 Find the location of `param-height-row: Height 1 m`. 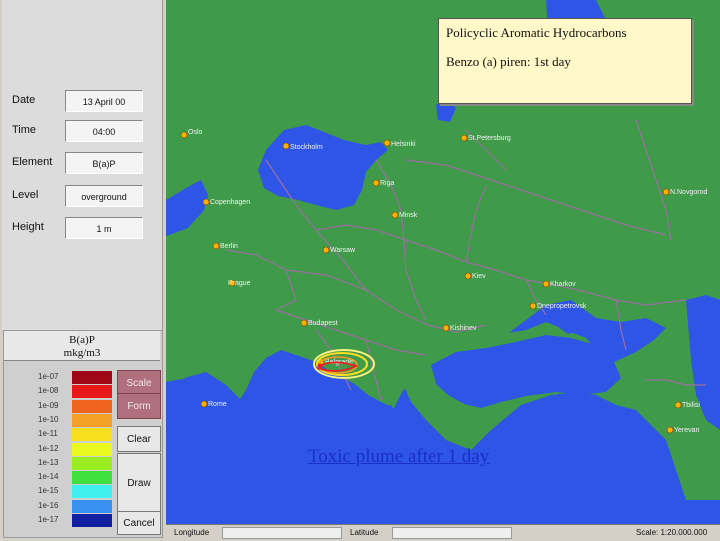

param-height-row: Height 1 m is located at coordinates (82, 229).